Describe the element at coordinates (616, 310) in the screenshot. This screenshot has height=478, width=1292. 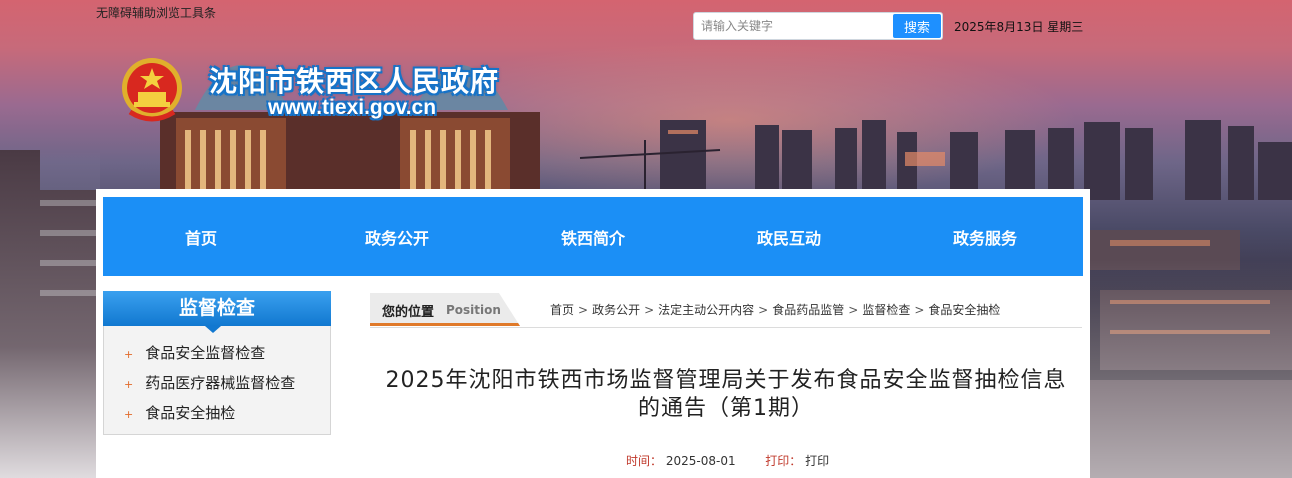
I see `breadcrumb-gov-affairs: 政务公开` at that location.